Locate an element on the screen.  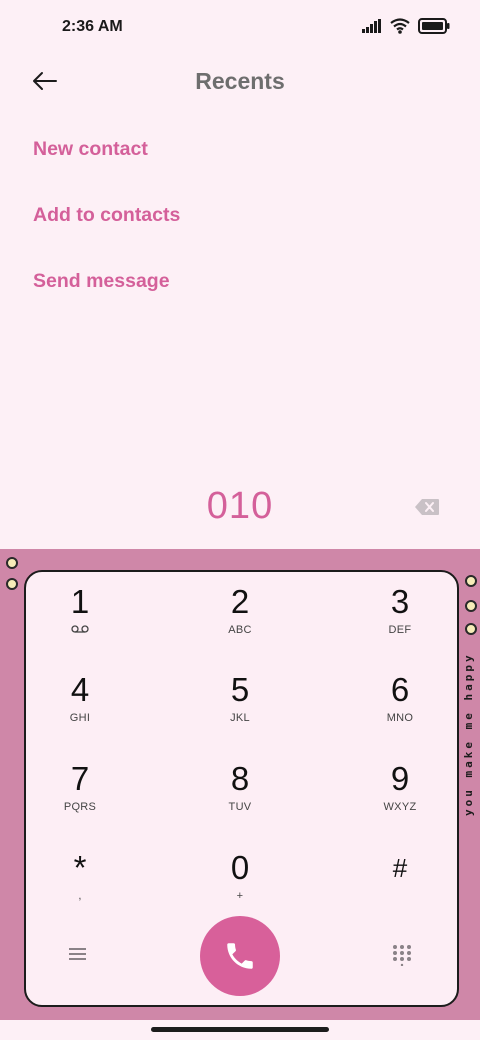
phone-icon is located at coordinates (240, 956).